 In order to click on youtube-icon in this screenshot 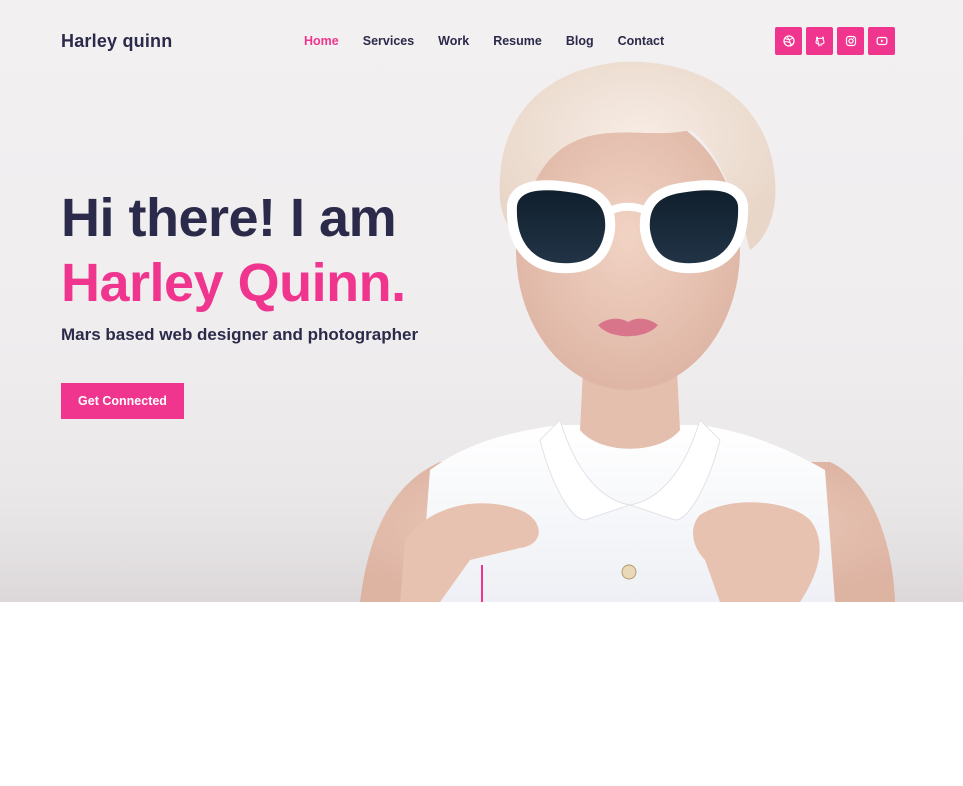, I will do `click(881, 41)`.